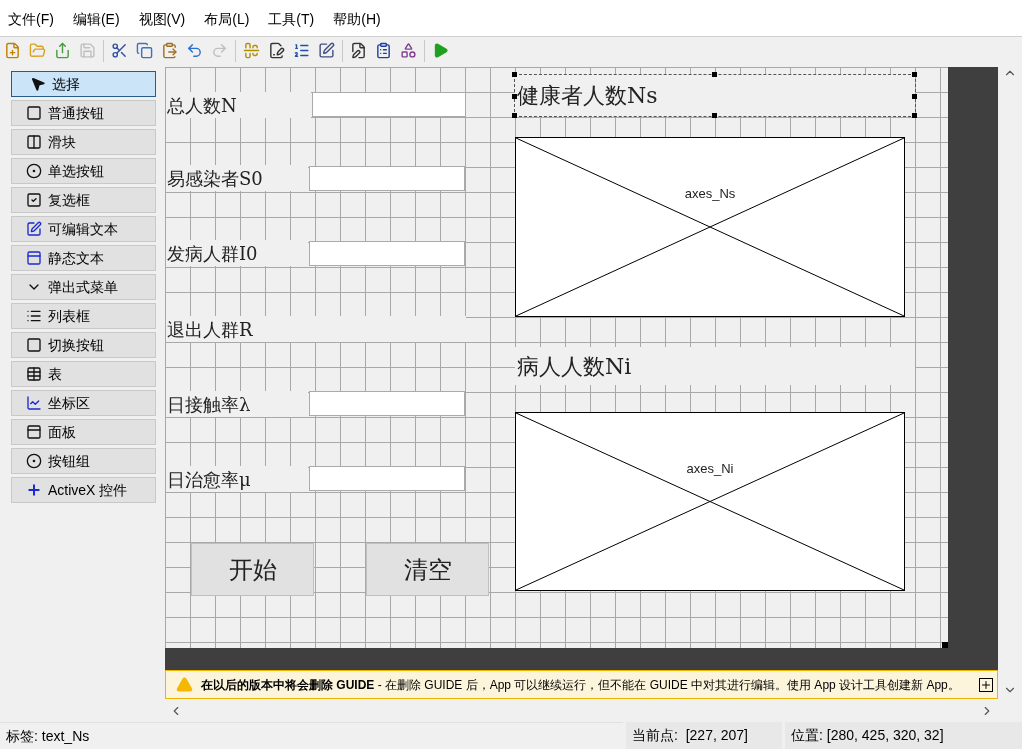 The width and height of the screenshot is (1022, 749). I want to click on static-text: 日接触率λ, so click(237, 404).